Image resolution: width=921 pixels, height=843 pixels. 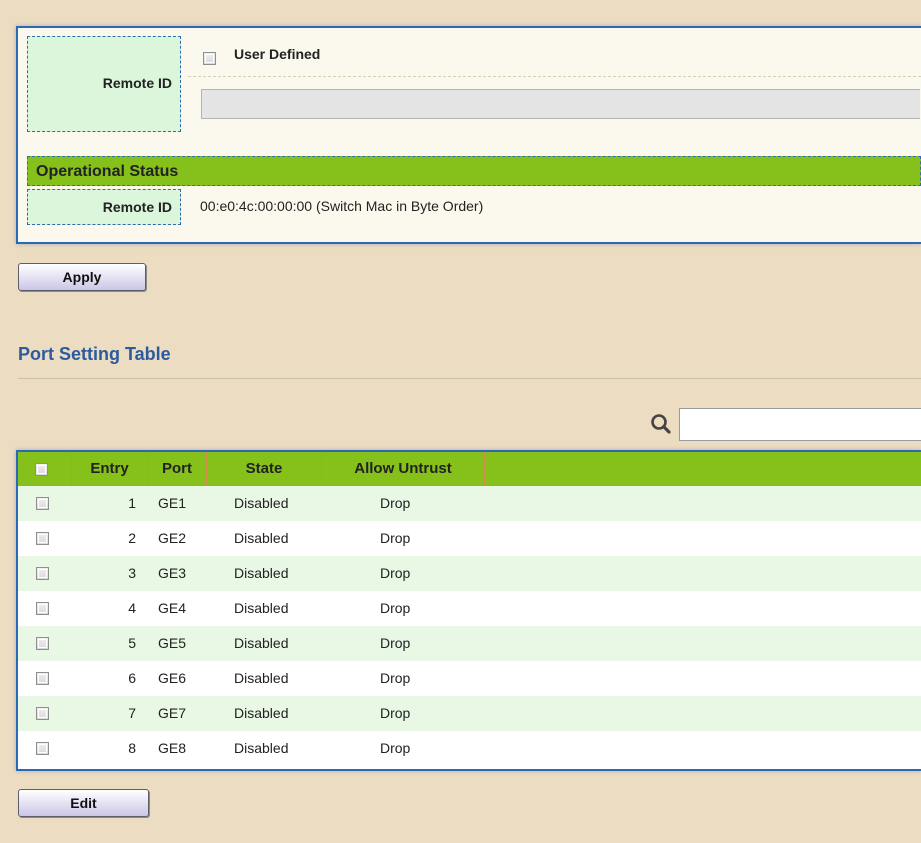 What do you see at coordinates (469, 503) in the screenshot?
I see `table-row: 1 GE1 Disabled Drop` at bounding box center [469, 503].